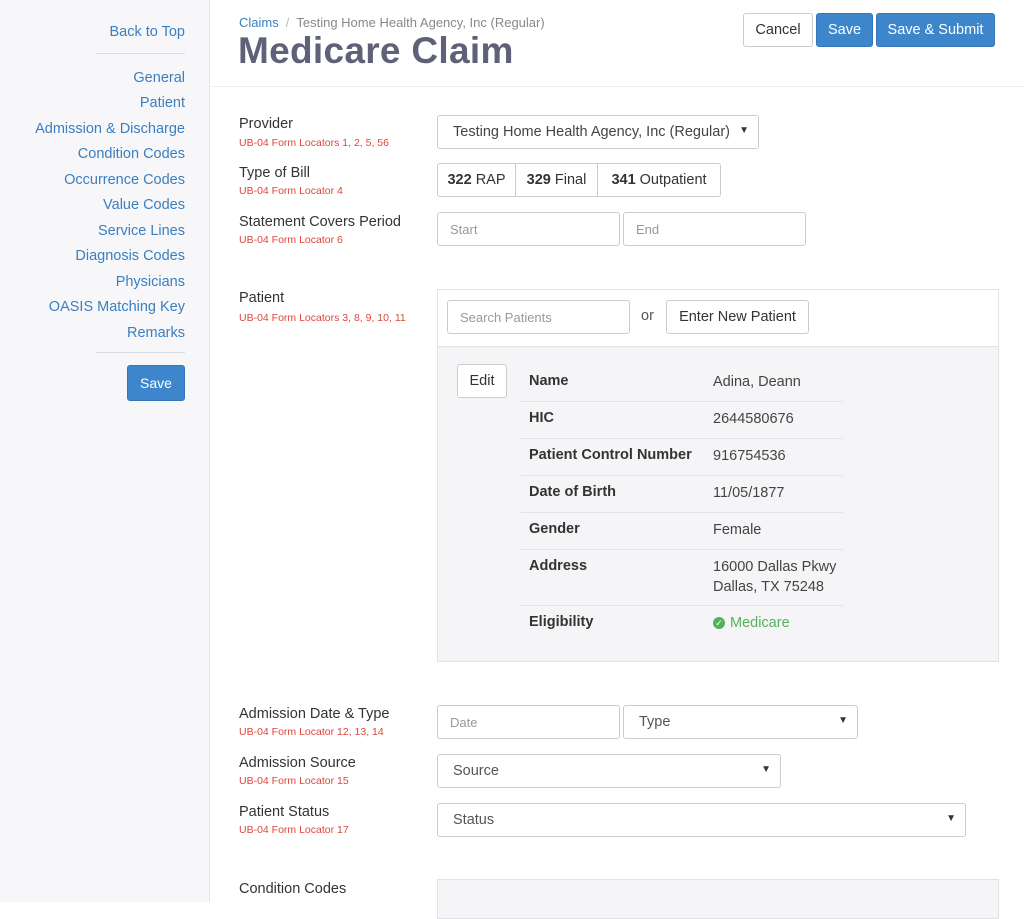 The image size is (1024, 919). Describe the element at coordinates (476, 771) in the screenshot. I see `admission-source-value: Source` at that location.